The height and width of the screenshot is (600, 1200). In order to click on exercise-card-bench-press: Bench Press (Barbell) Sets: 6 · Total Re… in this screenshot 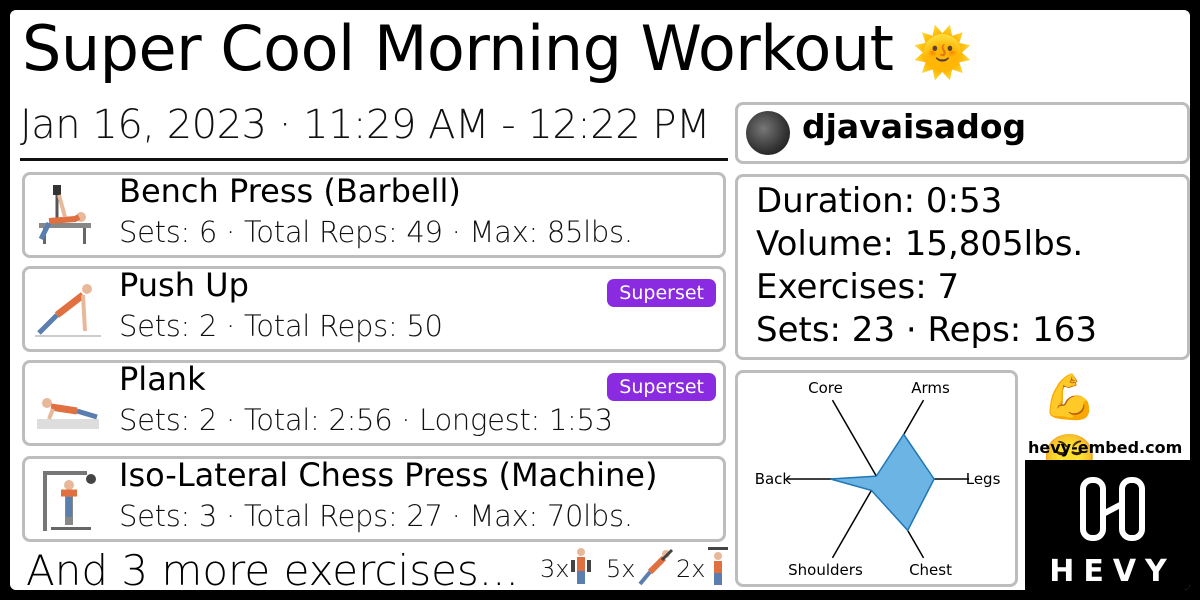, I will do `click(374, 215)`.